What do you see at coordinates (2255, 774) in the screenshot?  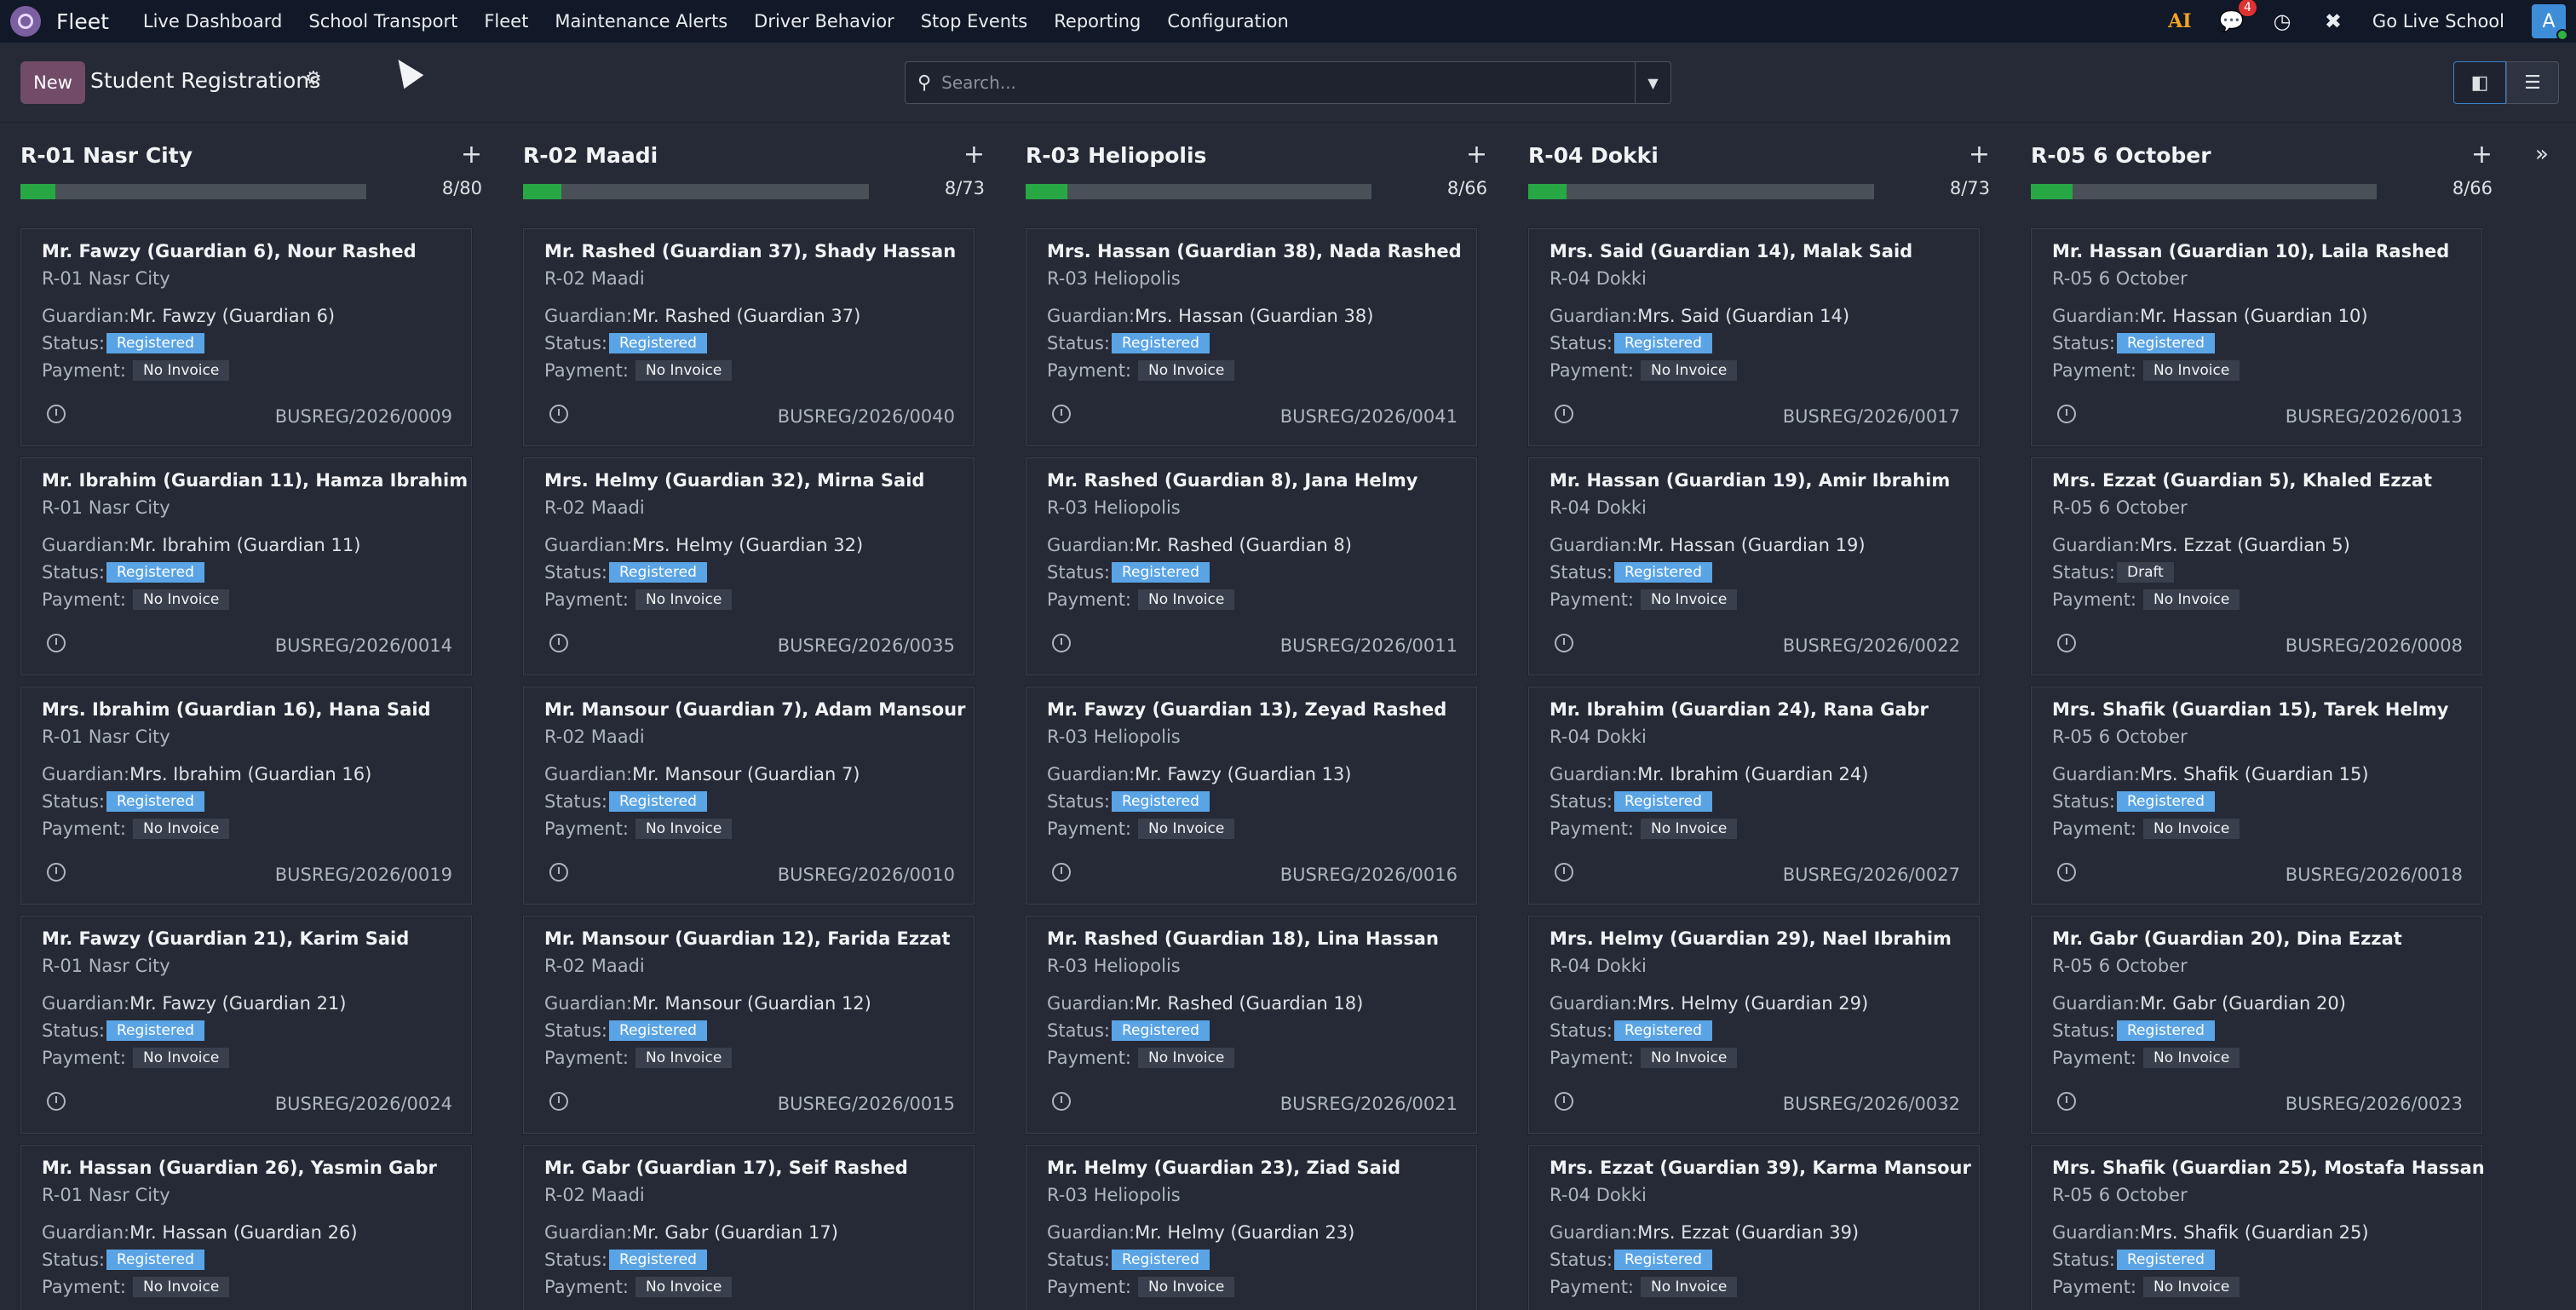 I see `guardian-value: Mrs. Shafik (Guardian 15)` at bounding box center [2255, 774].